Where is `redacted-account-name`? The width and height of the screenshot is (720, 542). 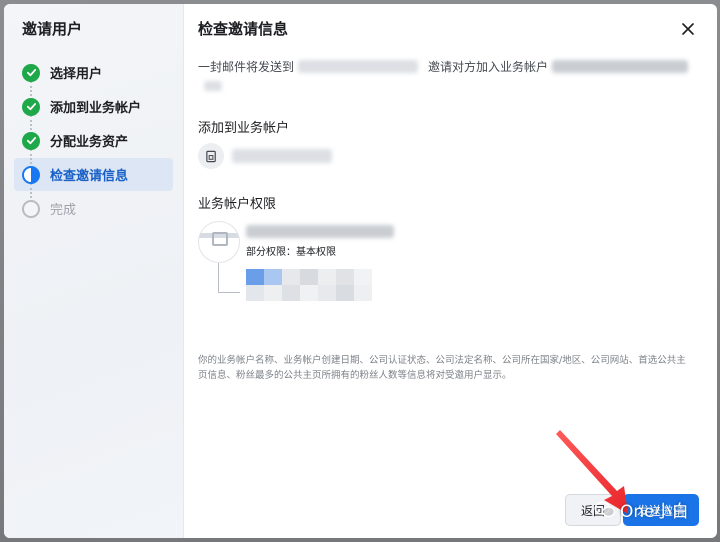
redacted-account-name is located at coordinates (282, 156).